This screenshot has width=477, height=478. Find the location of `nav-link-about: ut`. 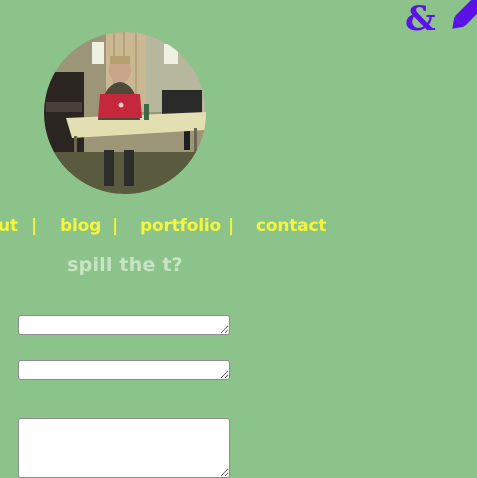

nav-link-about: ut is located at coordinates (9, 226).